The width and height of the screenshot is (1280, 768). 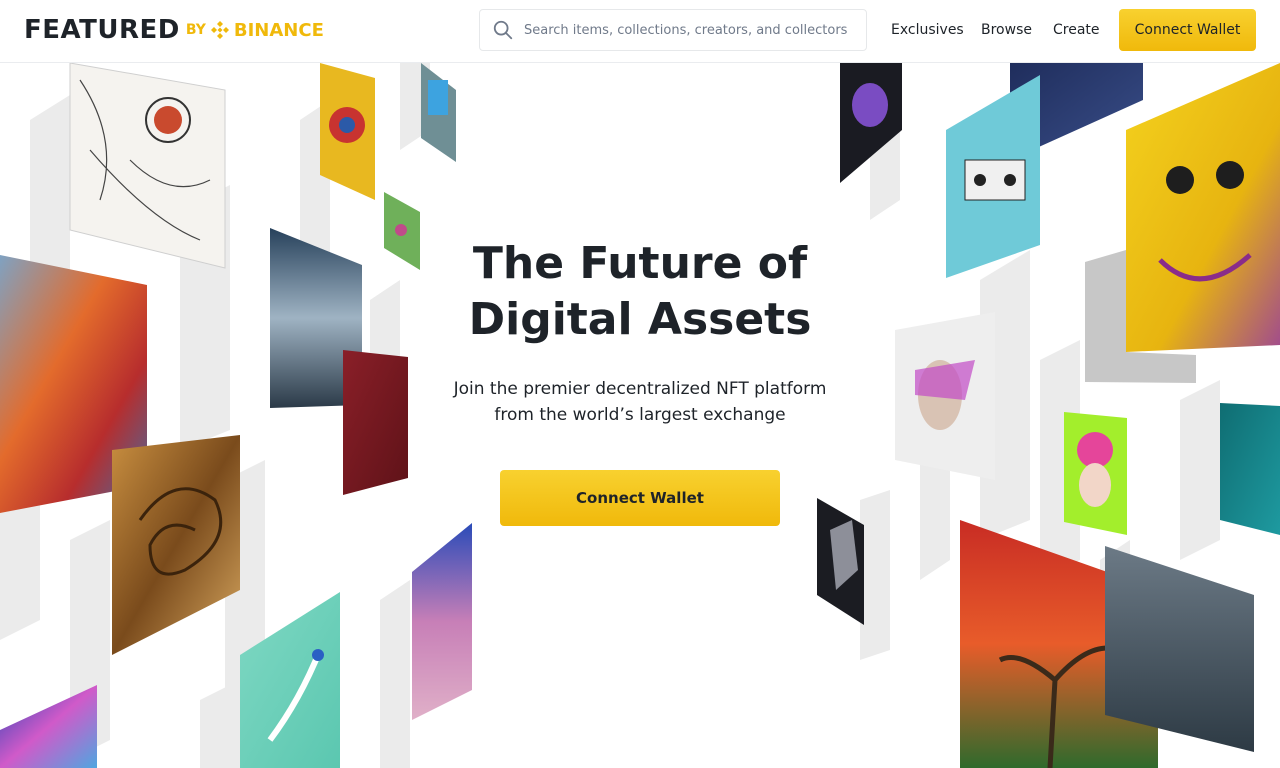 I want to click on artwork-sketch-eye, so click(x=147, y=166).